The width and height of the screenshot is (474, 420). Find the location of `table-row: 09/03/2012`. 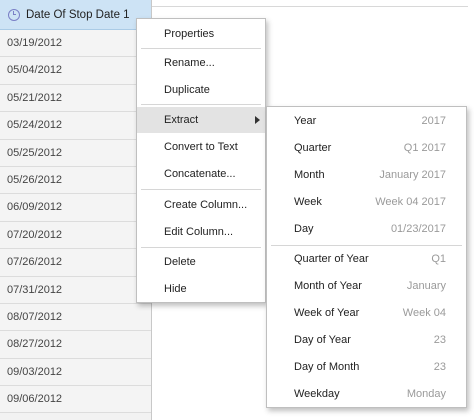

table-row: 09/03/2012 is located at coordinates (75, 372).